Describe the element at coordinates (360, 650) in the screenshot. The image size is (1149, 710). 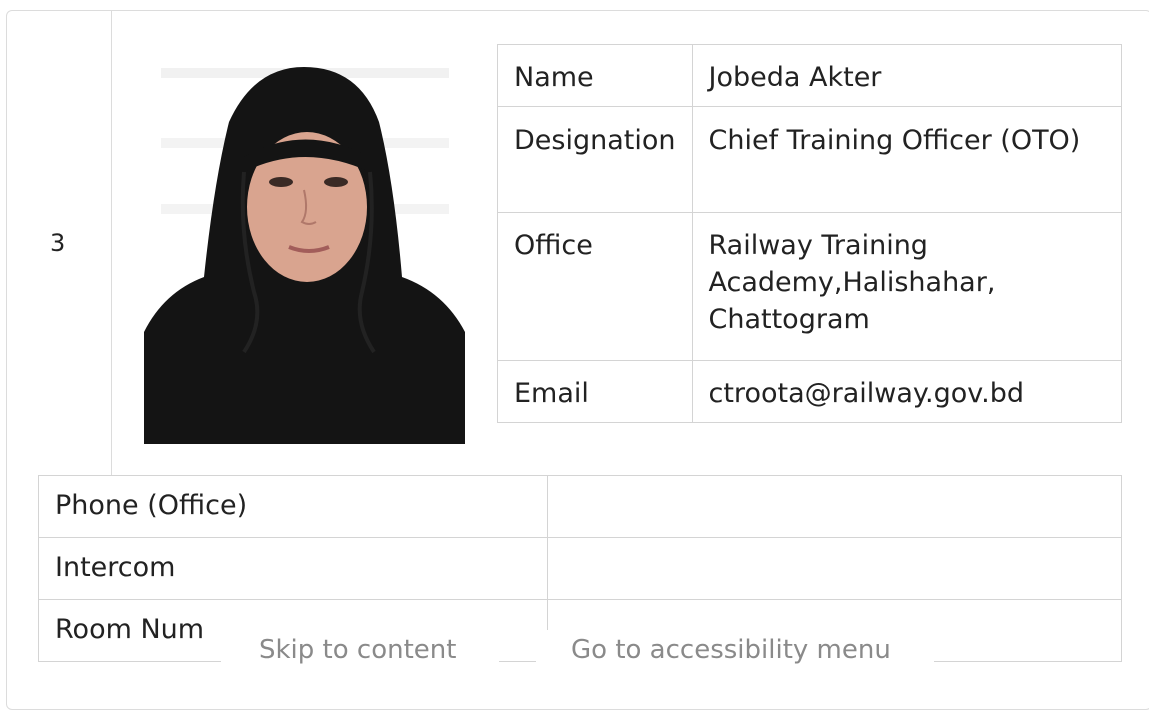
I see `skip-to-content-link: Skip to content` at that location.